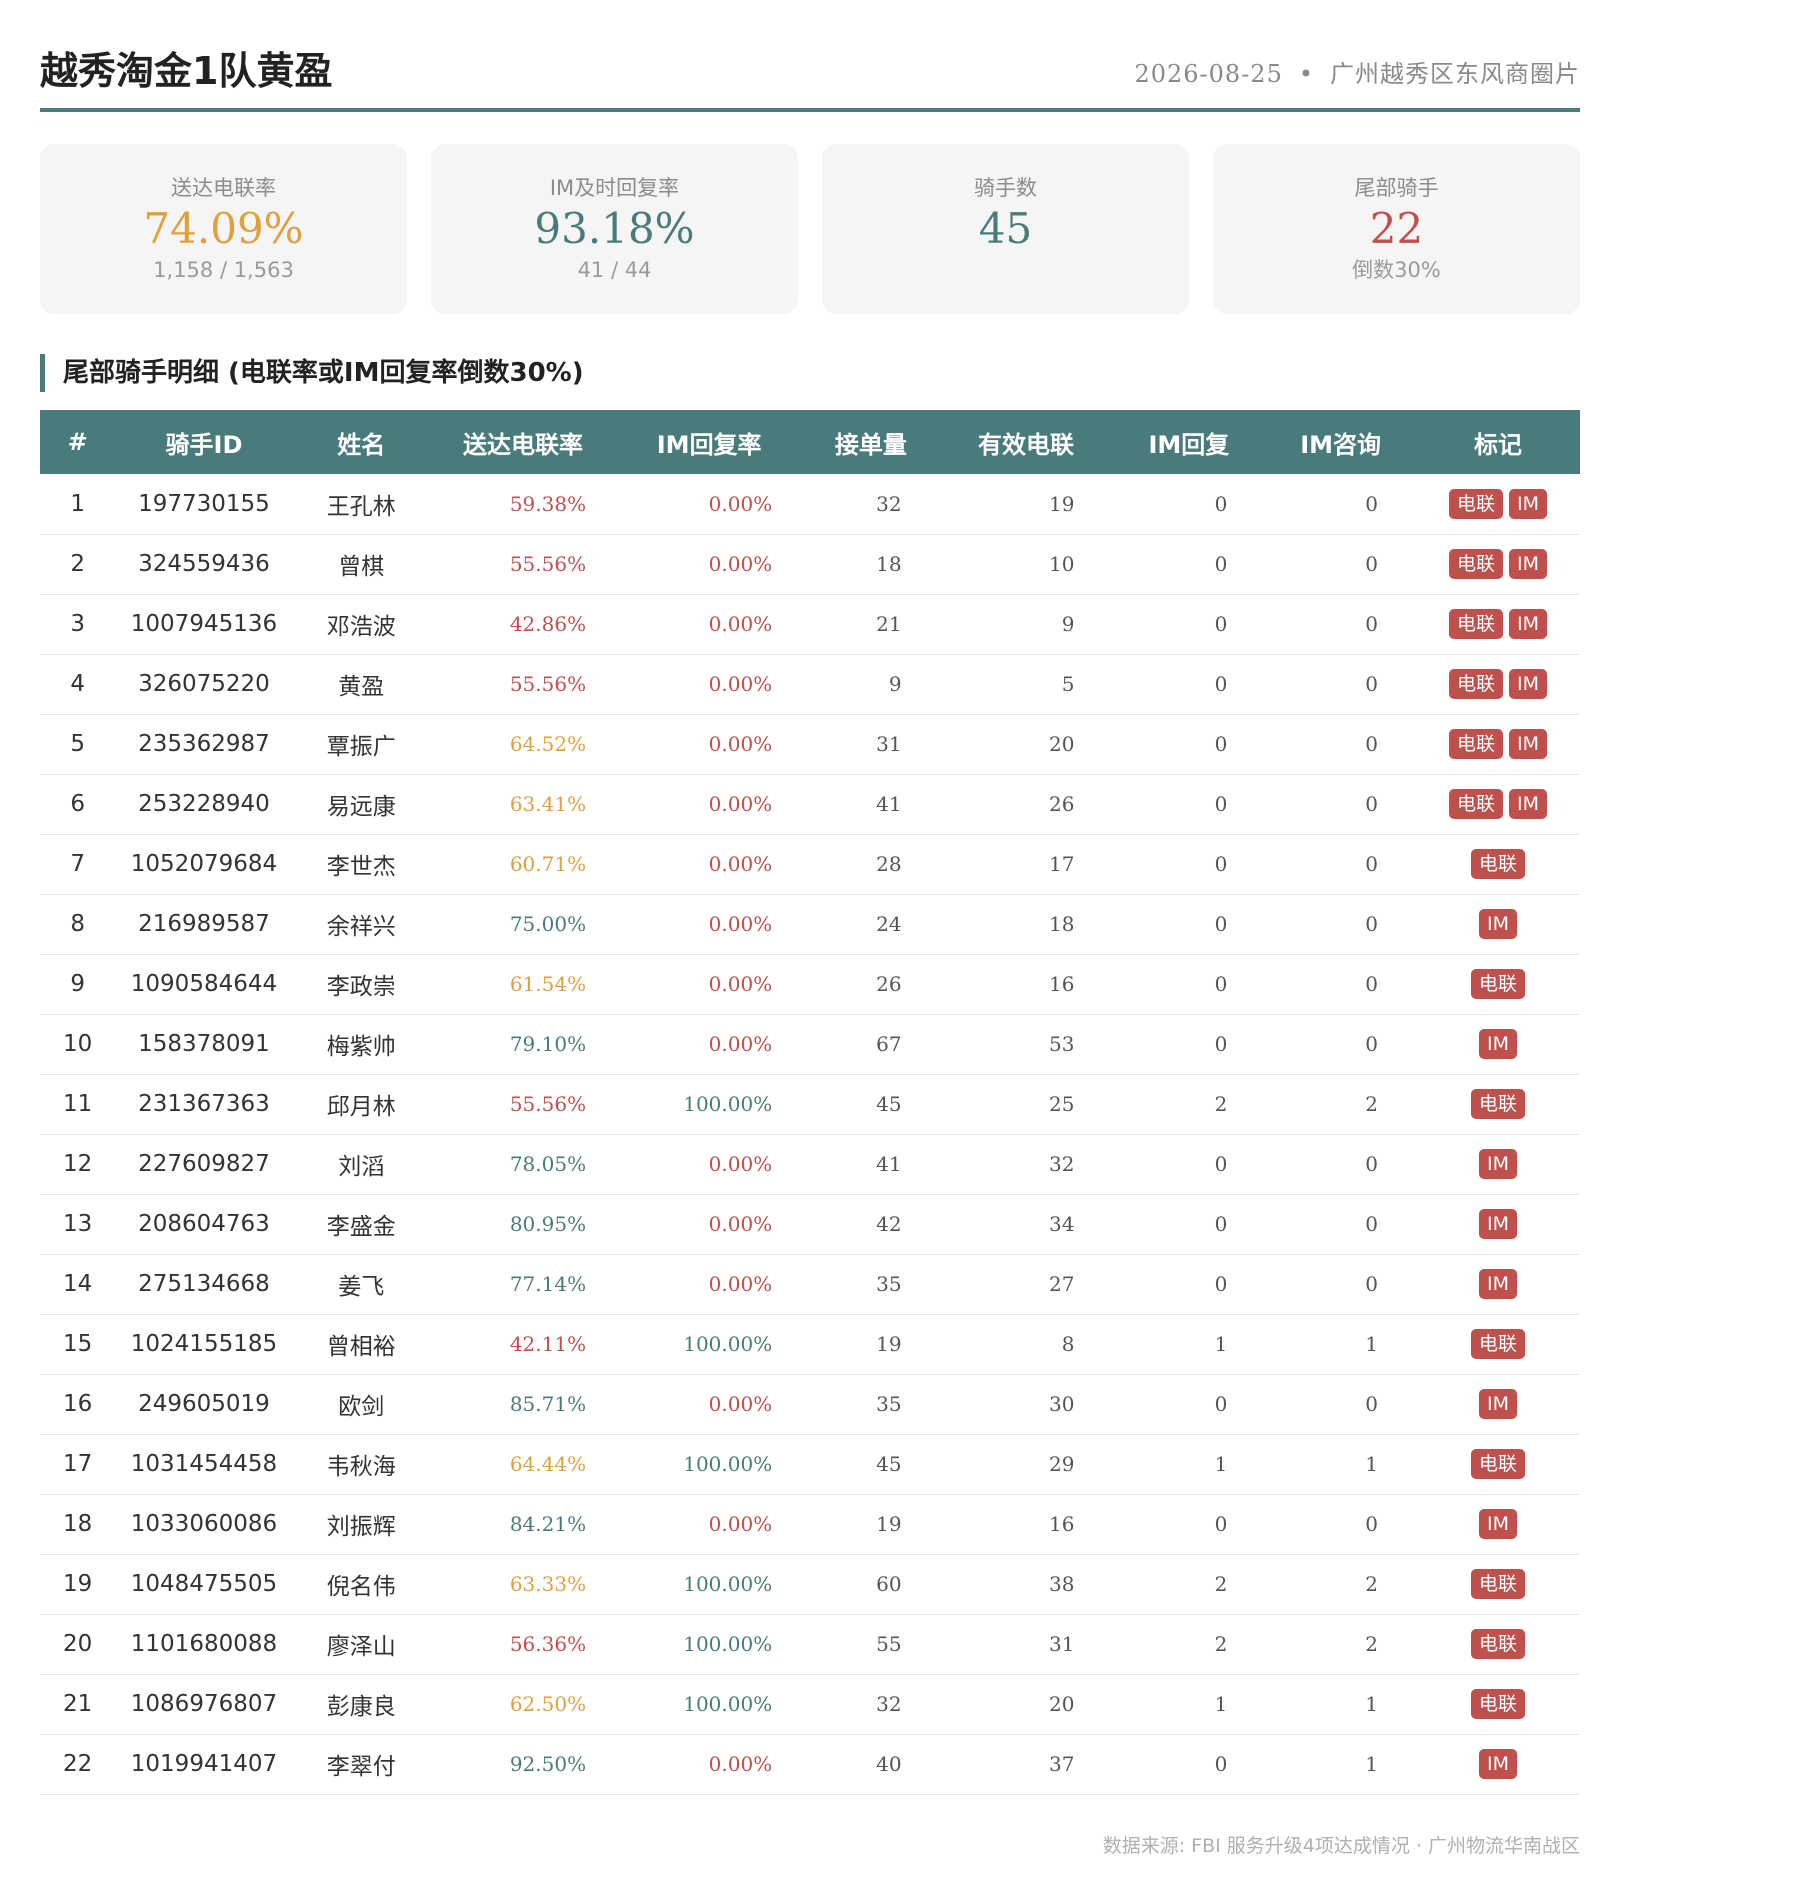 This screenshot has width=1800, height=1896. What do you see at coordinates (361, 627) in the screenshot?
I see `rider-name: 邓浩波` at bounding box center [361, 627].